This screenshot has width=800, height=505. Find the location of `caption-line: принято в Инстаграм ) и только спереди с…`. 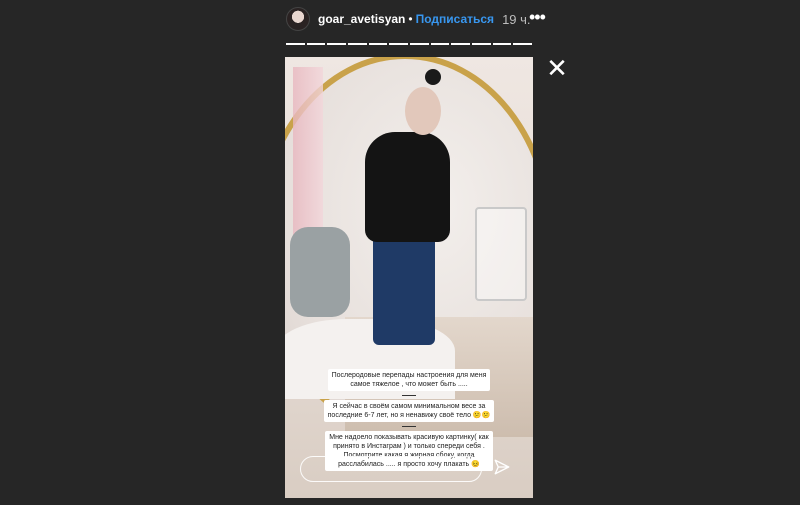

caption-line: принято в Инстаграм ) и только спереди с… is located at coordinates (409, 446).